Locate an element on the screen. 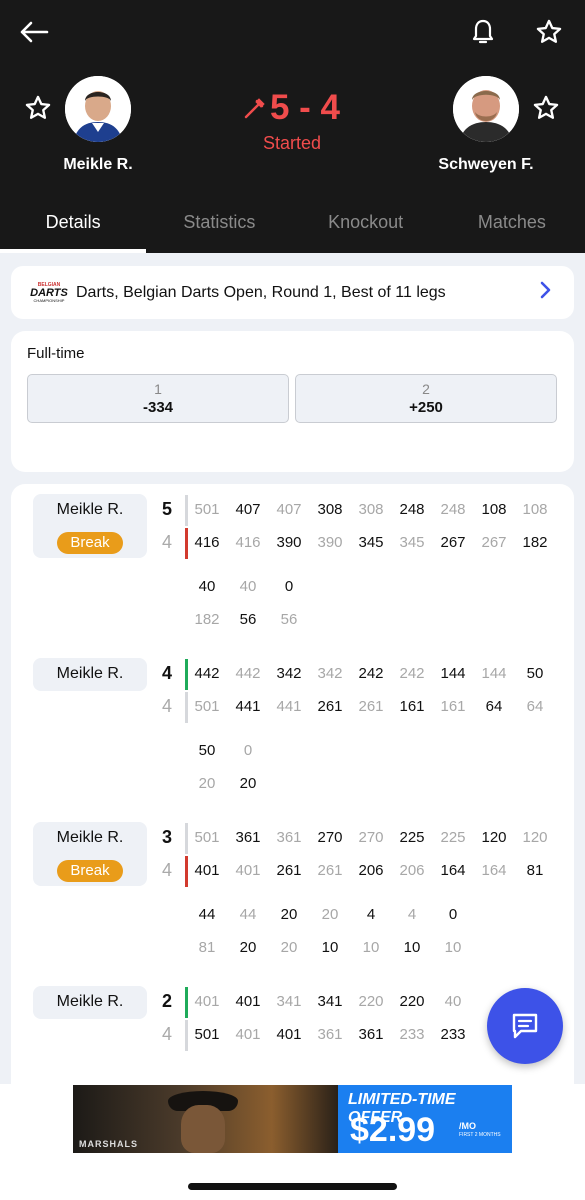 This screenshot has height=1200, width=585. match-status: Started is located at coordinates (292, 143).